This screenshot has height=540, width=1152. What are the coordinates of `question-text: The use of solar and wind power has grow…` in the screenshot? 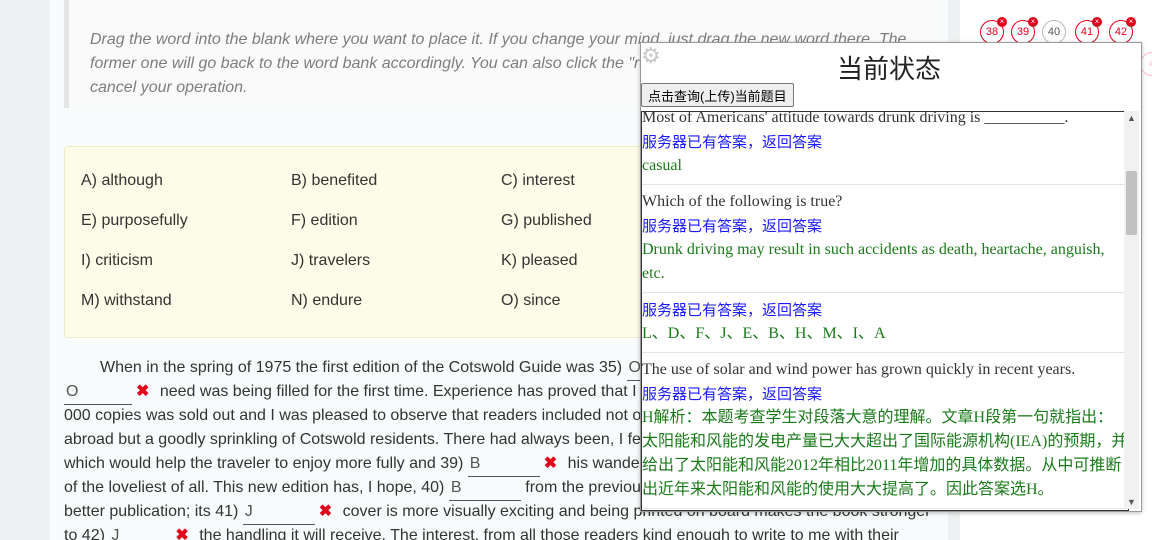 It's located at (859, 369).